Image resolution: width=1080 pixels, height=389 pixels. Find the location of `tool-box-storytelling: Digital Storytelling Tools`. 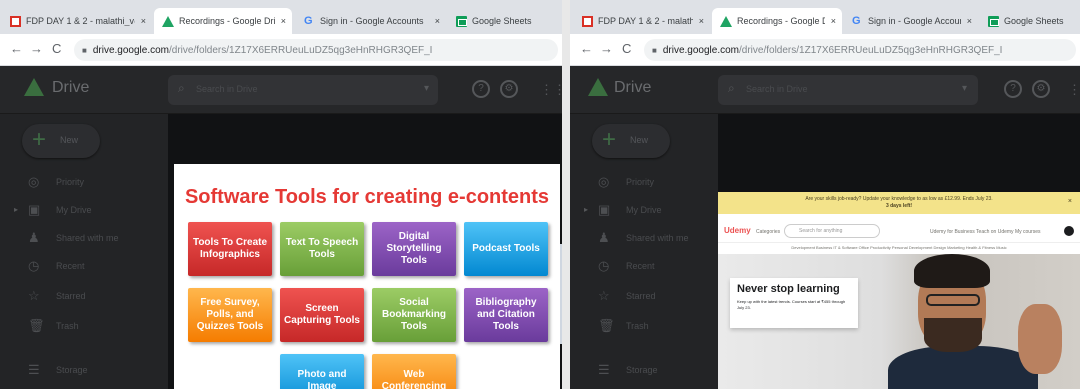

tool-box-storytelling: Digital Storytelling Tools is located at coordinates (414, 249).